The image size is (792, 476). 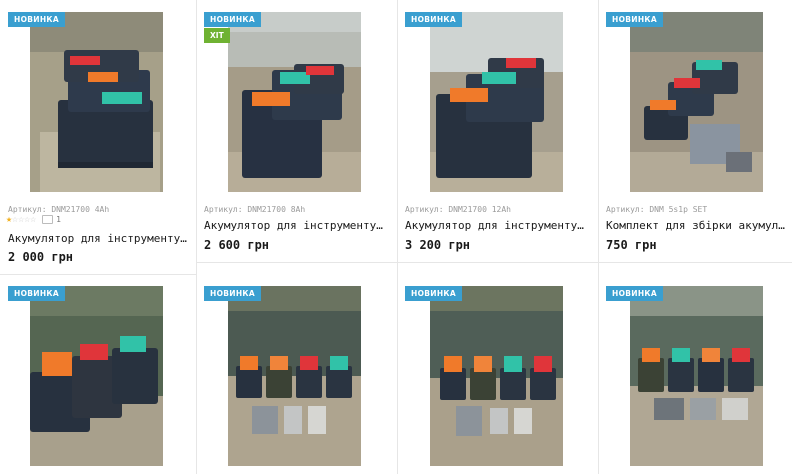 I want to click on product-title: Комплект для збірки акумулятора DNM 5s1p, so click(x=696, y=225).